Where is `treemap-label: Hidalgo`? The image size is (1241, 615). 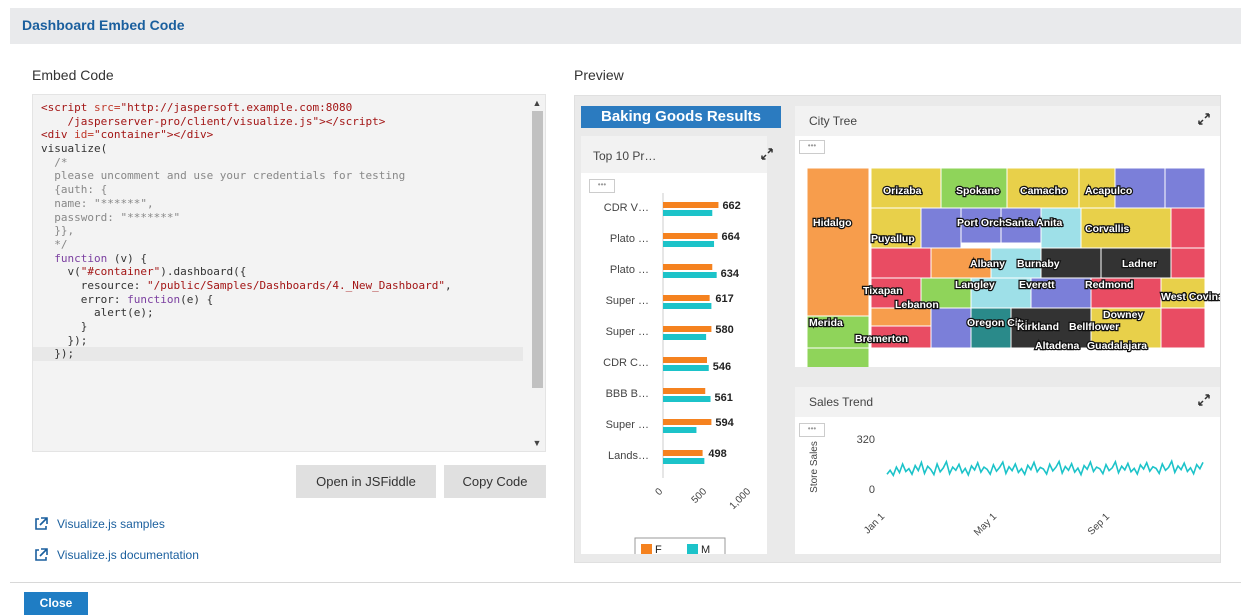
treemap-label: Hidalgo is located at coordinates (832, 223).